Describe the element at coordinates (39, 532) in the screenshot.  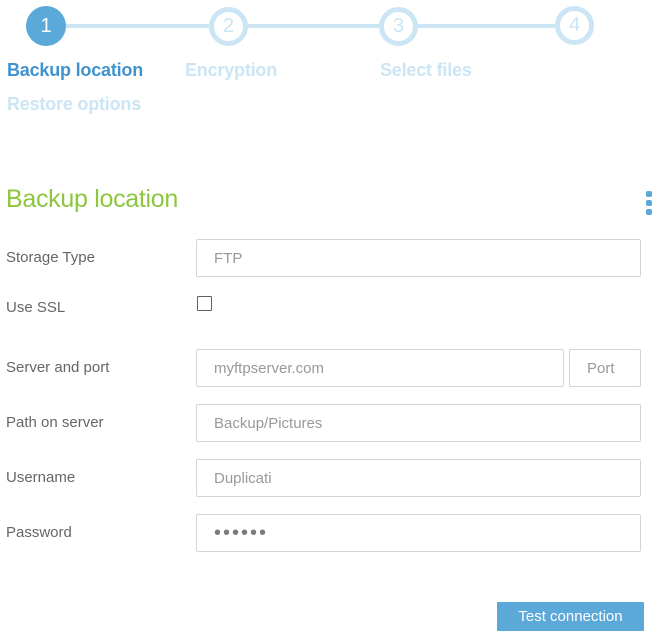
I see `password-label: Password` at that location.